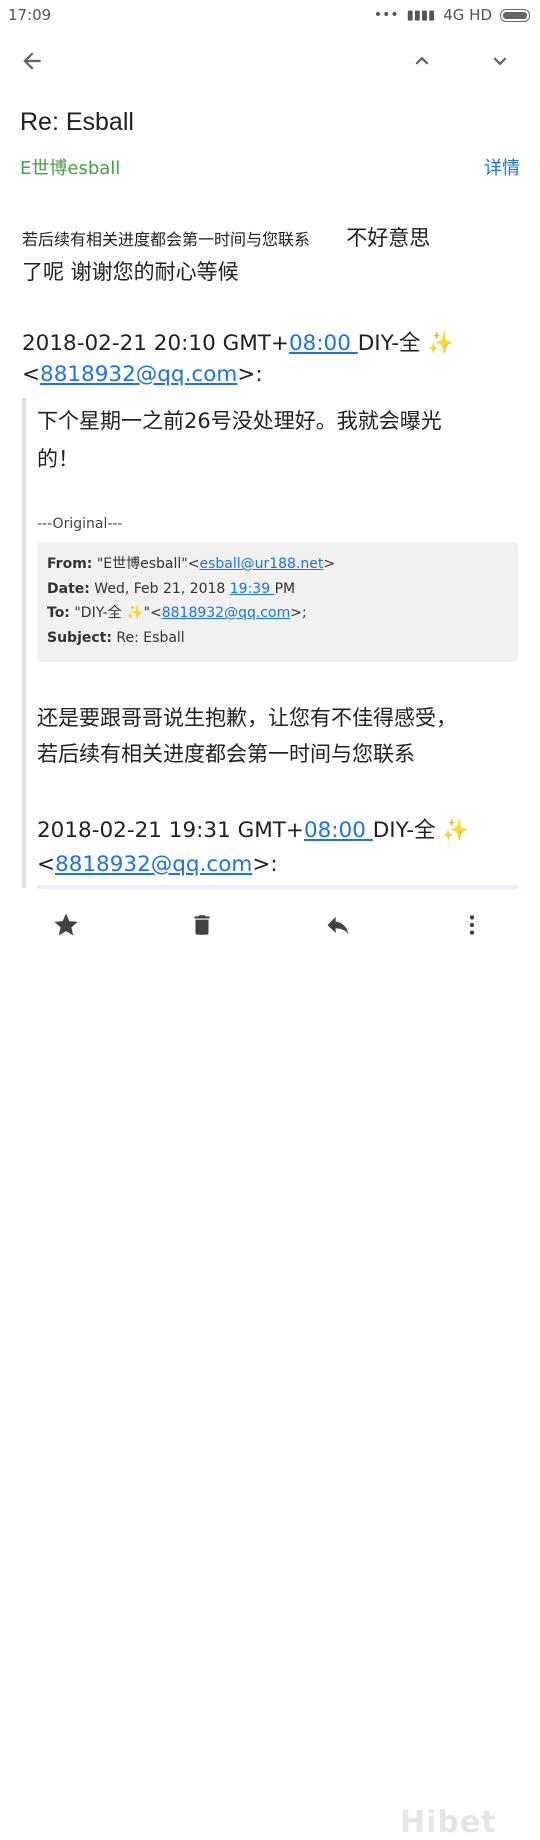 Image resolution: width=540 pixels, height=1840 pixels. I want to click on more-vert-icon, so click(472, 925).